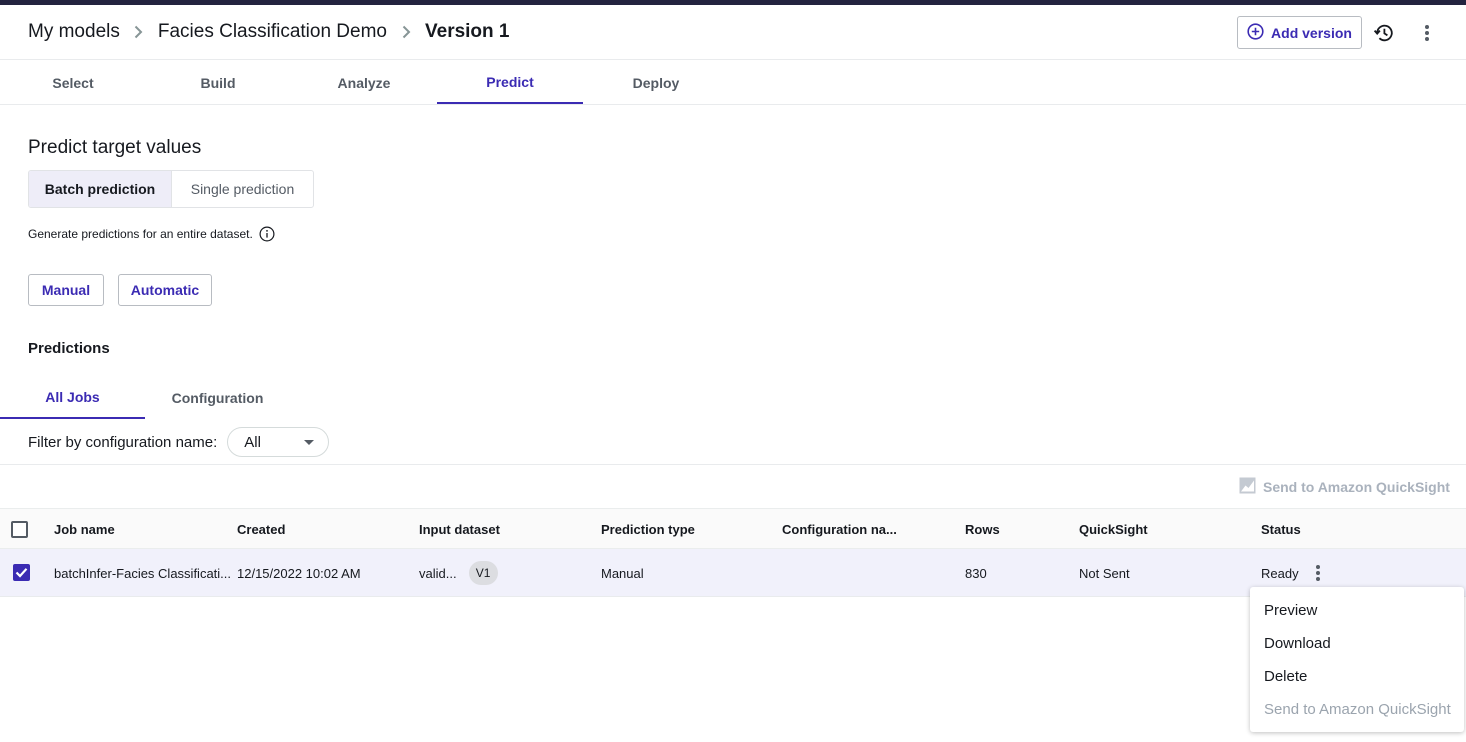 The width and height of the screenshot is (1466, 742). What do you see at coordinates (1357, 676) in the screenshot?
I see `menu-item-delete: Delete` at bounding box center [1357, 676].